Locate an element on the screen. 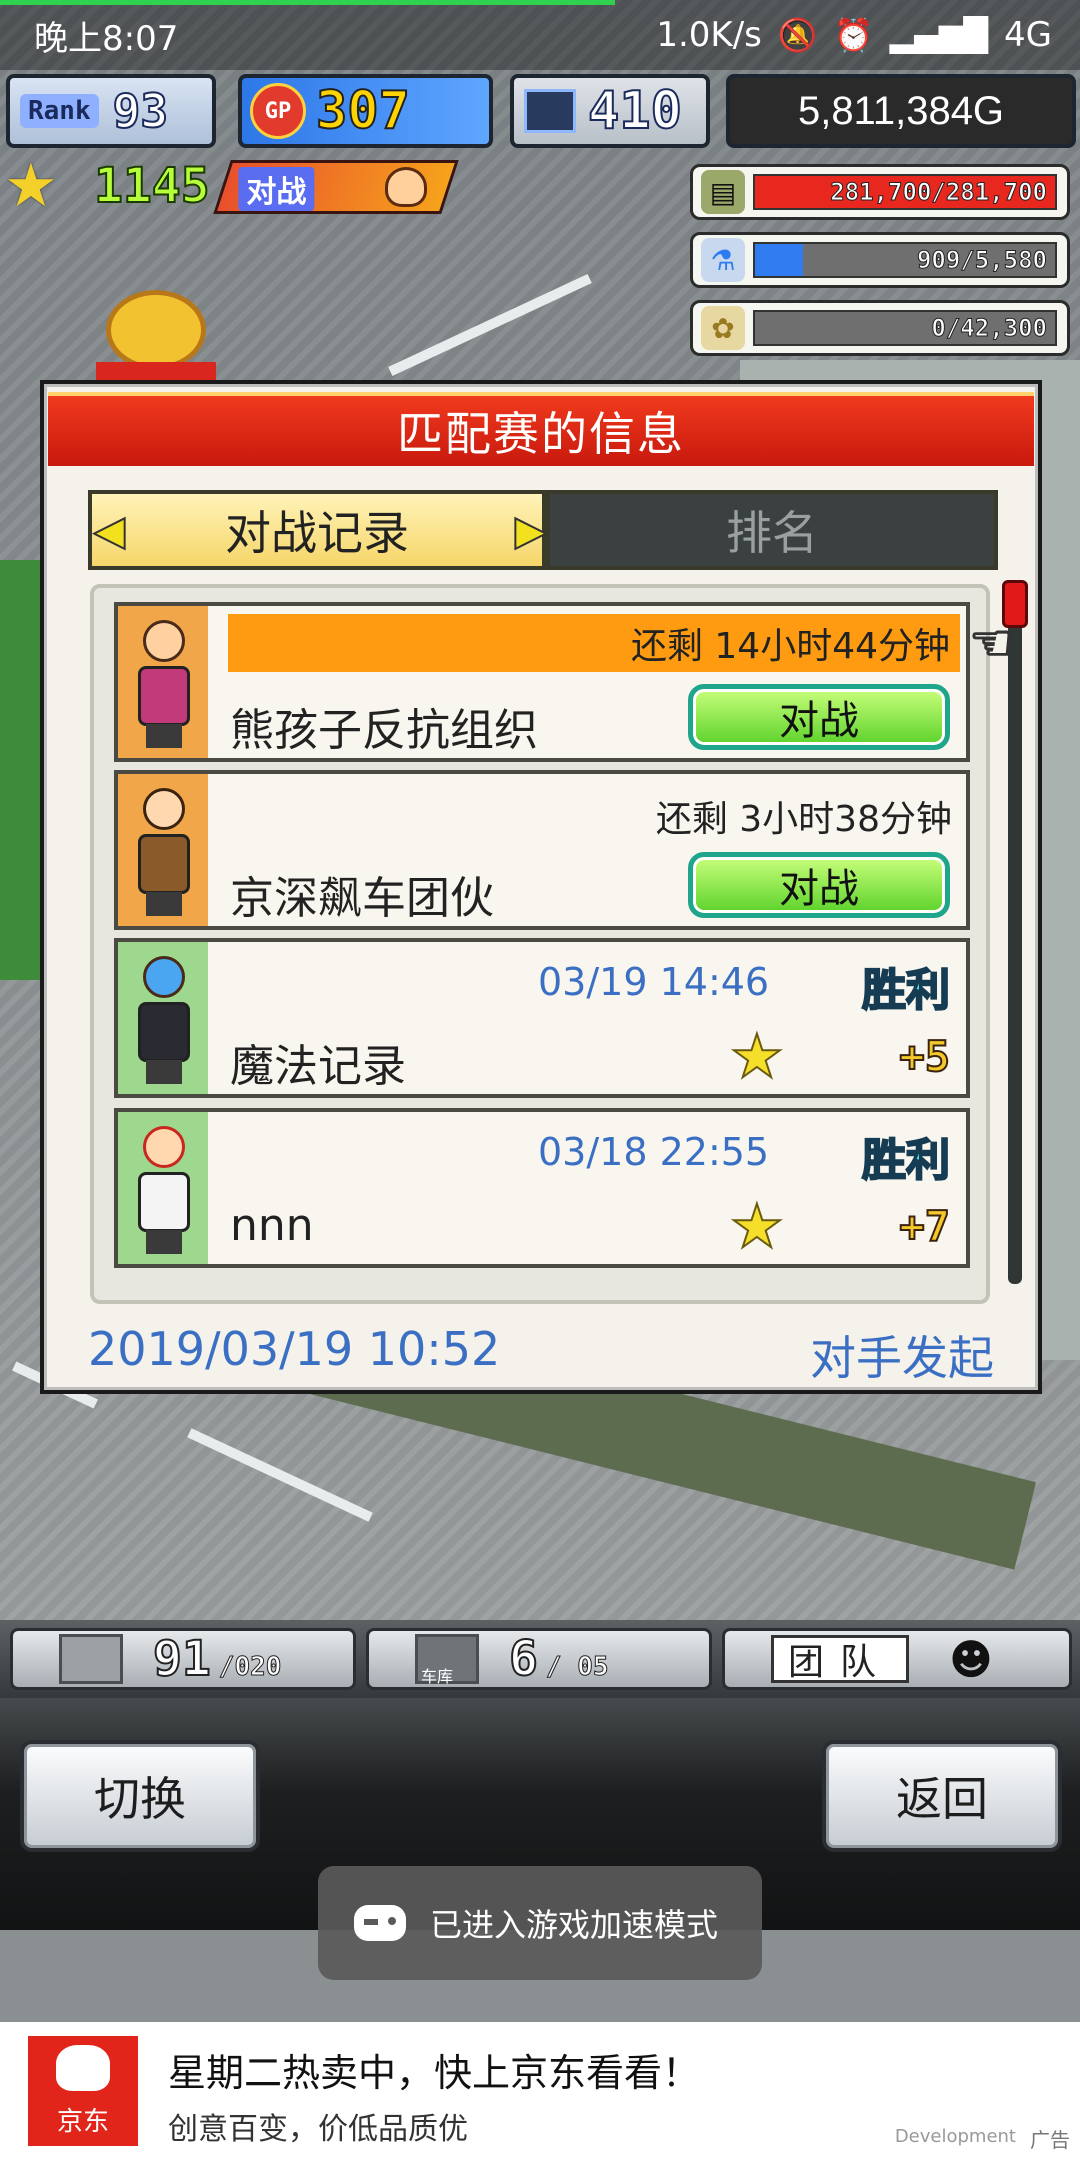 This screenshot has height=2160, width=1080. resource-track: 909/5,580 is located at coordinates (905, 260).